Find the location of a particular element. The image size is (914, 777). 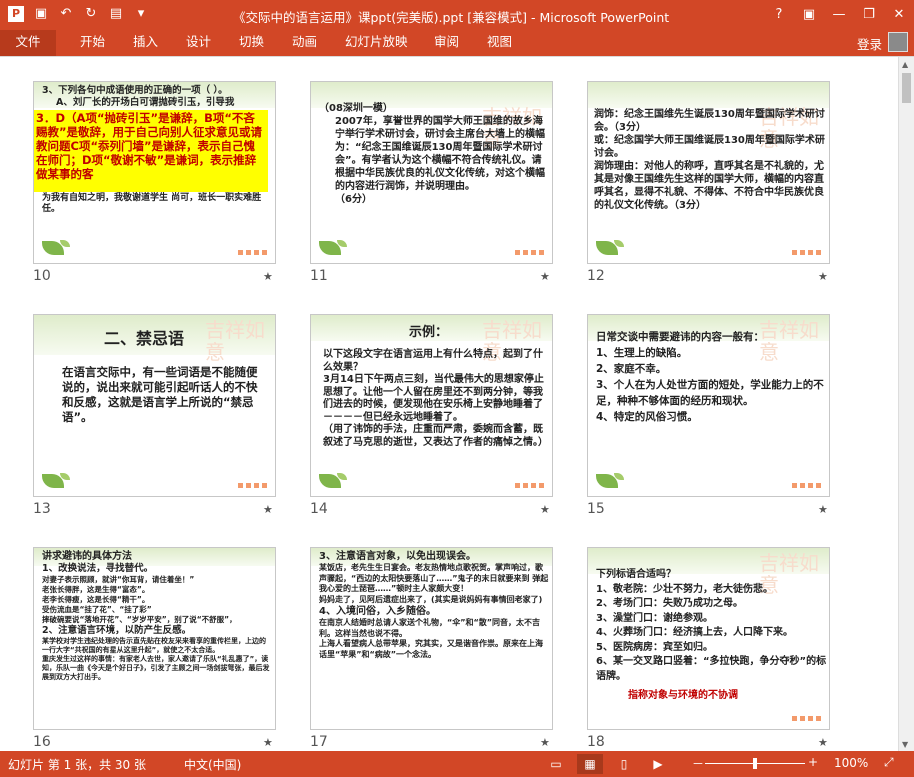

slide-number: 11 is located at coordinates (319, 276).